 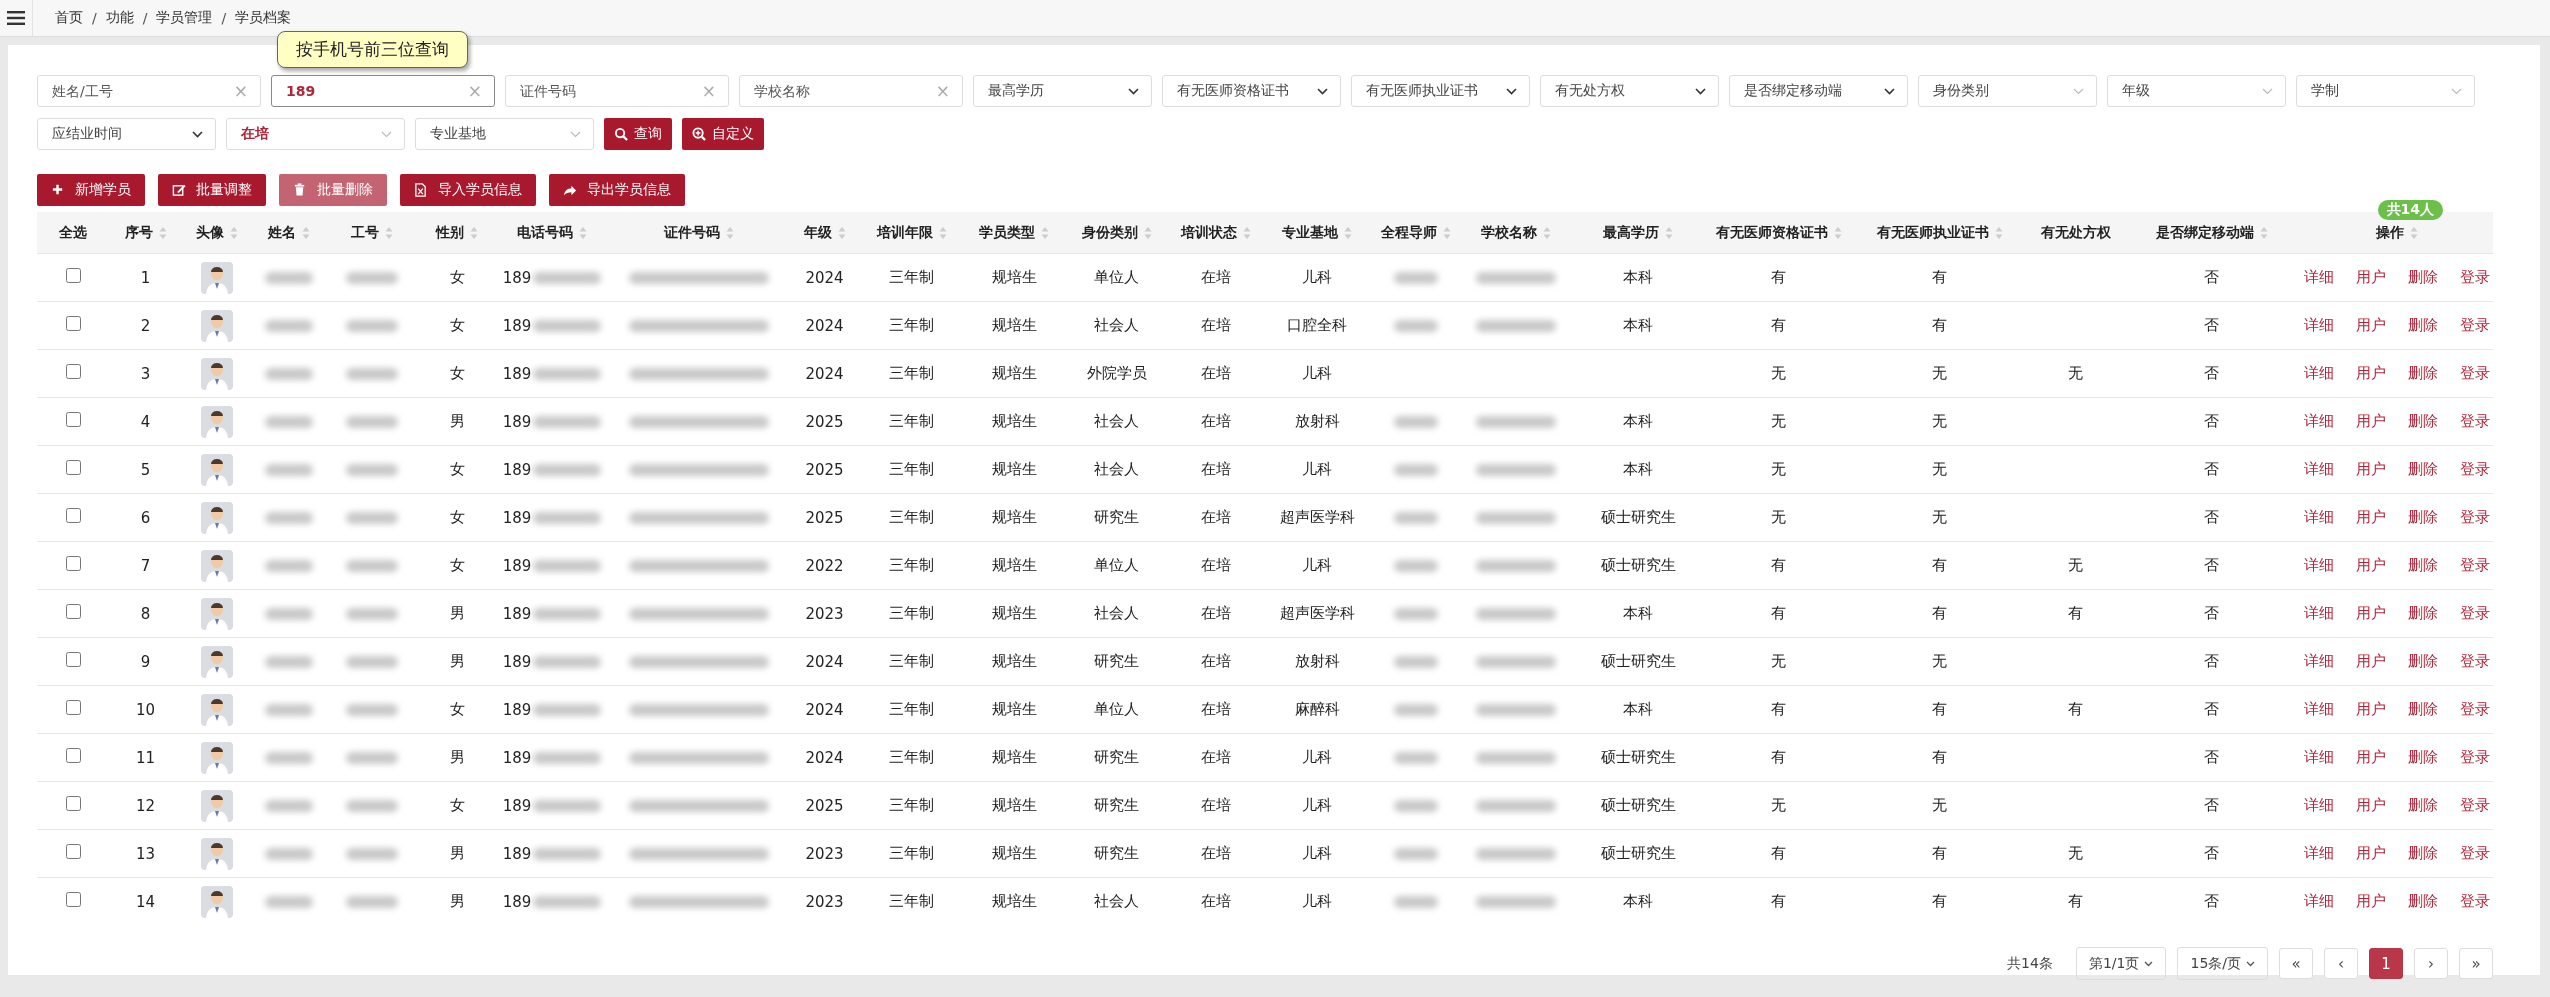 I want to click on select-field: 有无医师资格证书, so click(x=1251, y=91).